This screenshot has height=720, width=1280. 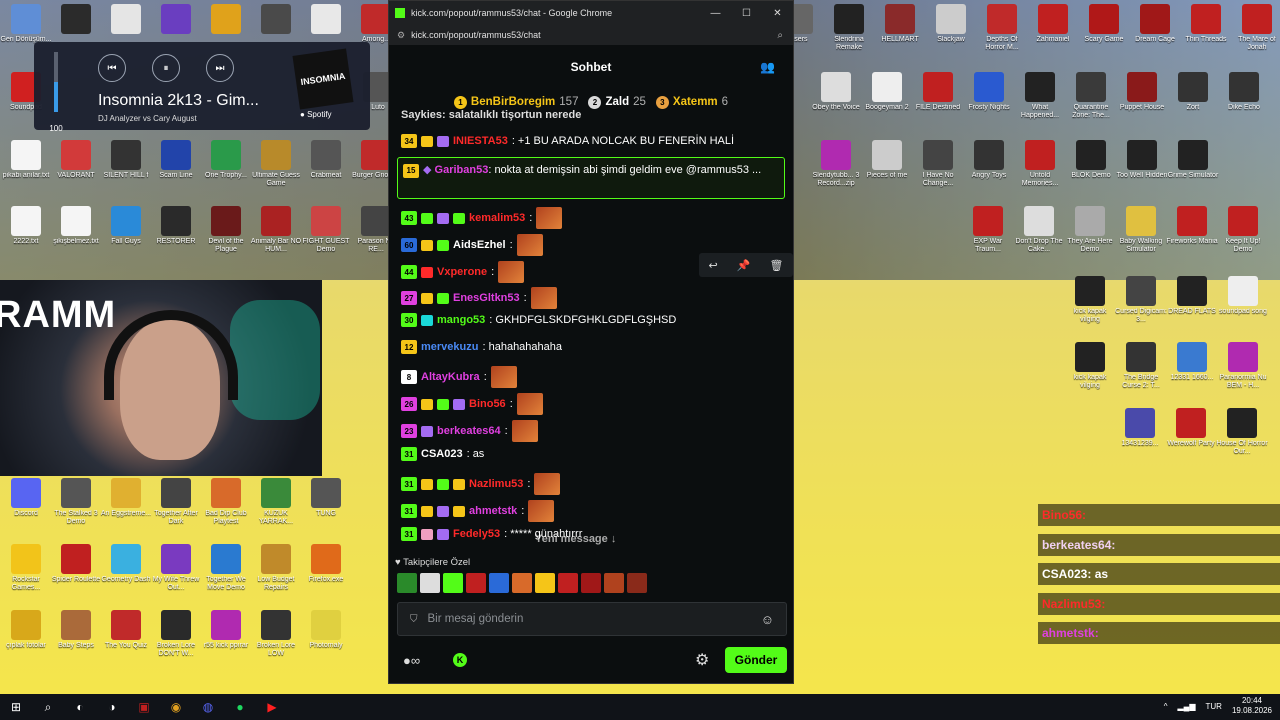 What do you see at coordinates (591, 454) in the screenshot?
I see `chat-message: 31 CSA023: as` at bounding box center [591, 454].